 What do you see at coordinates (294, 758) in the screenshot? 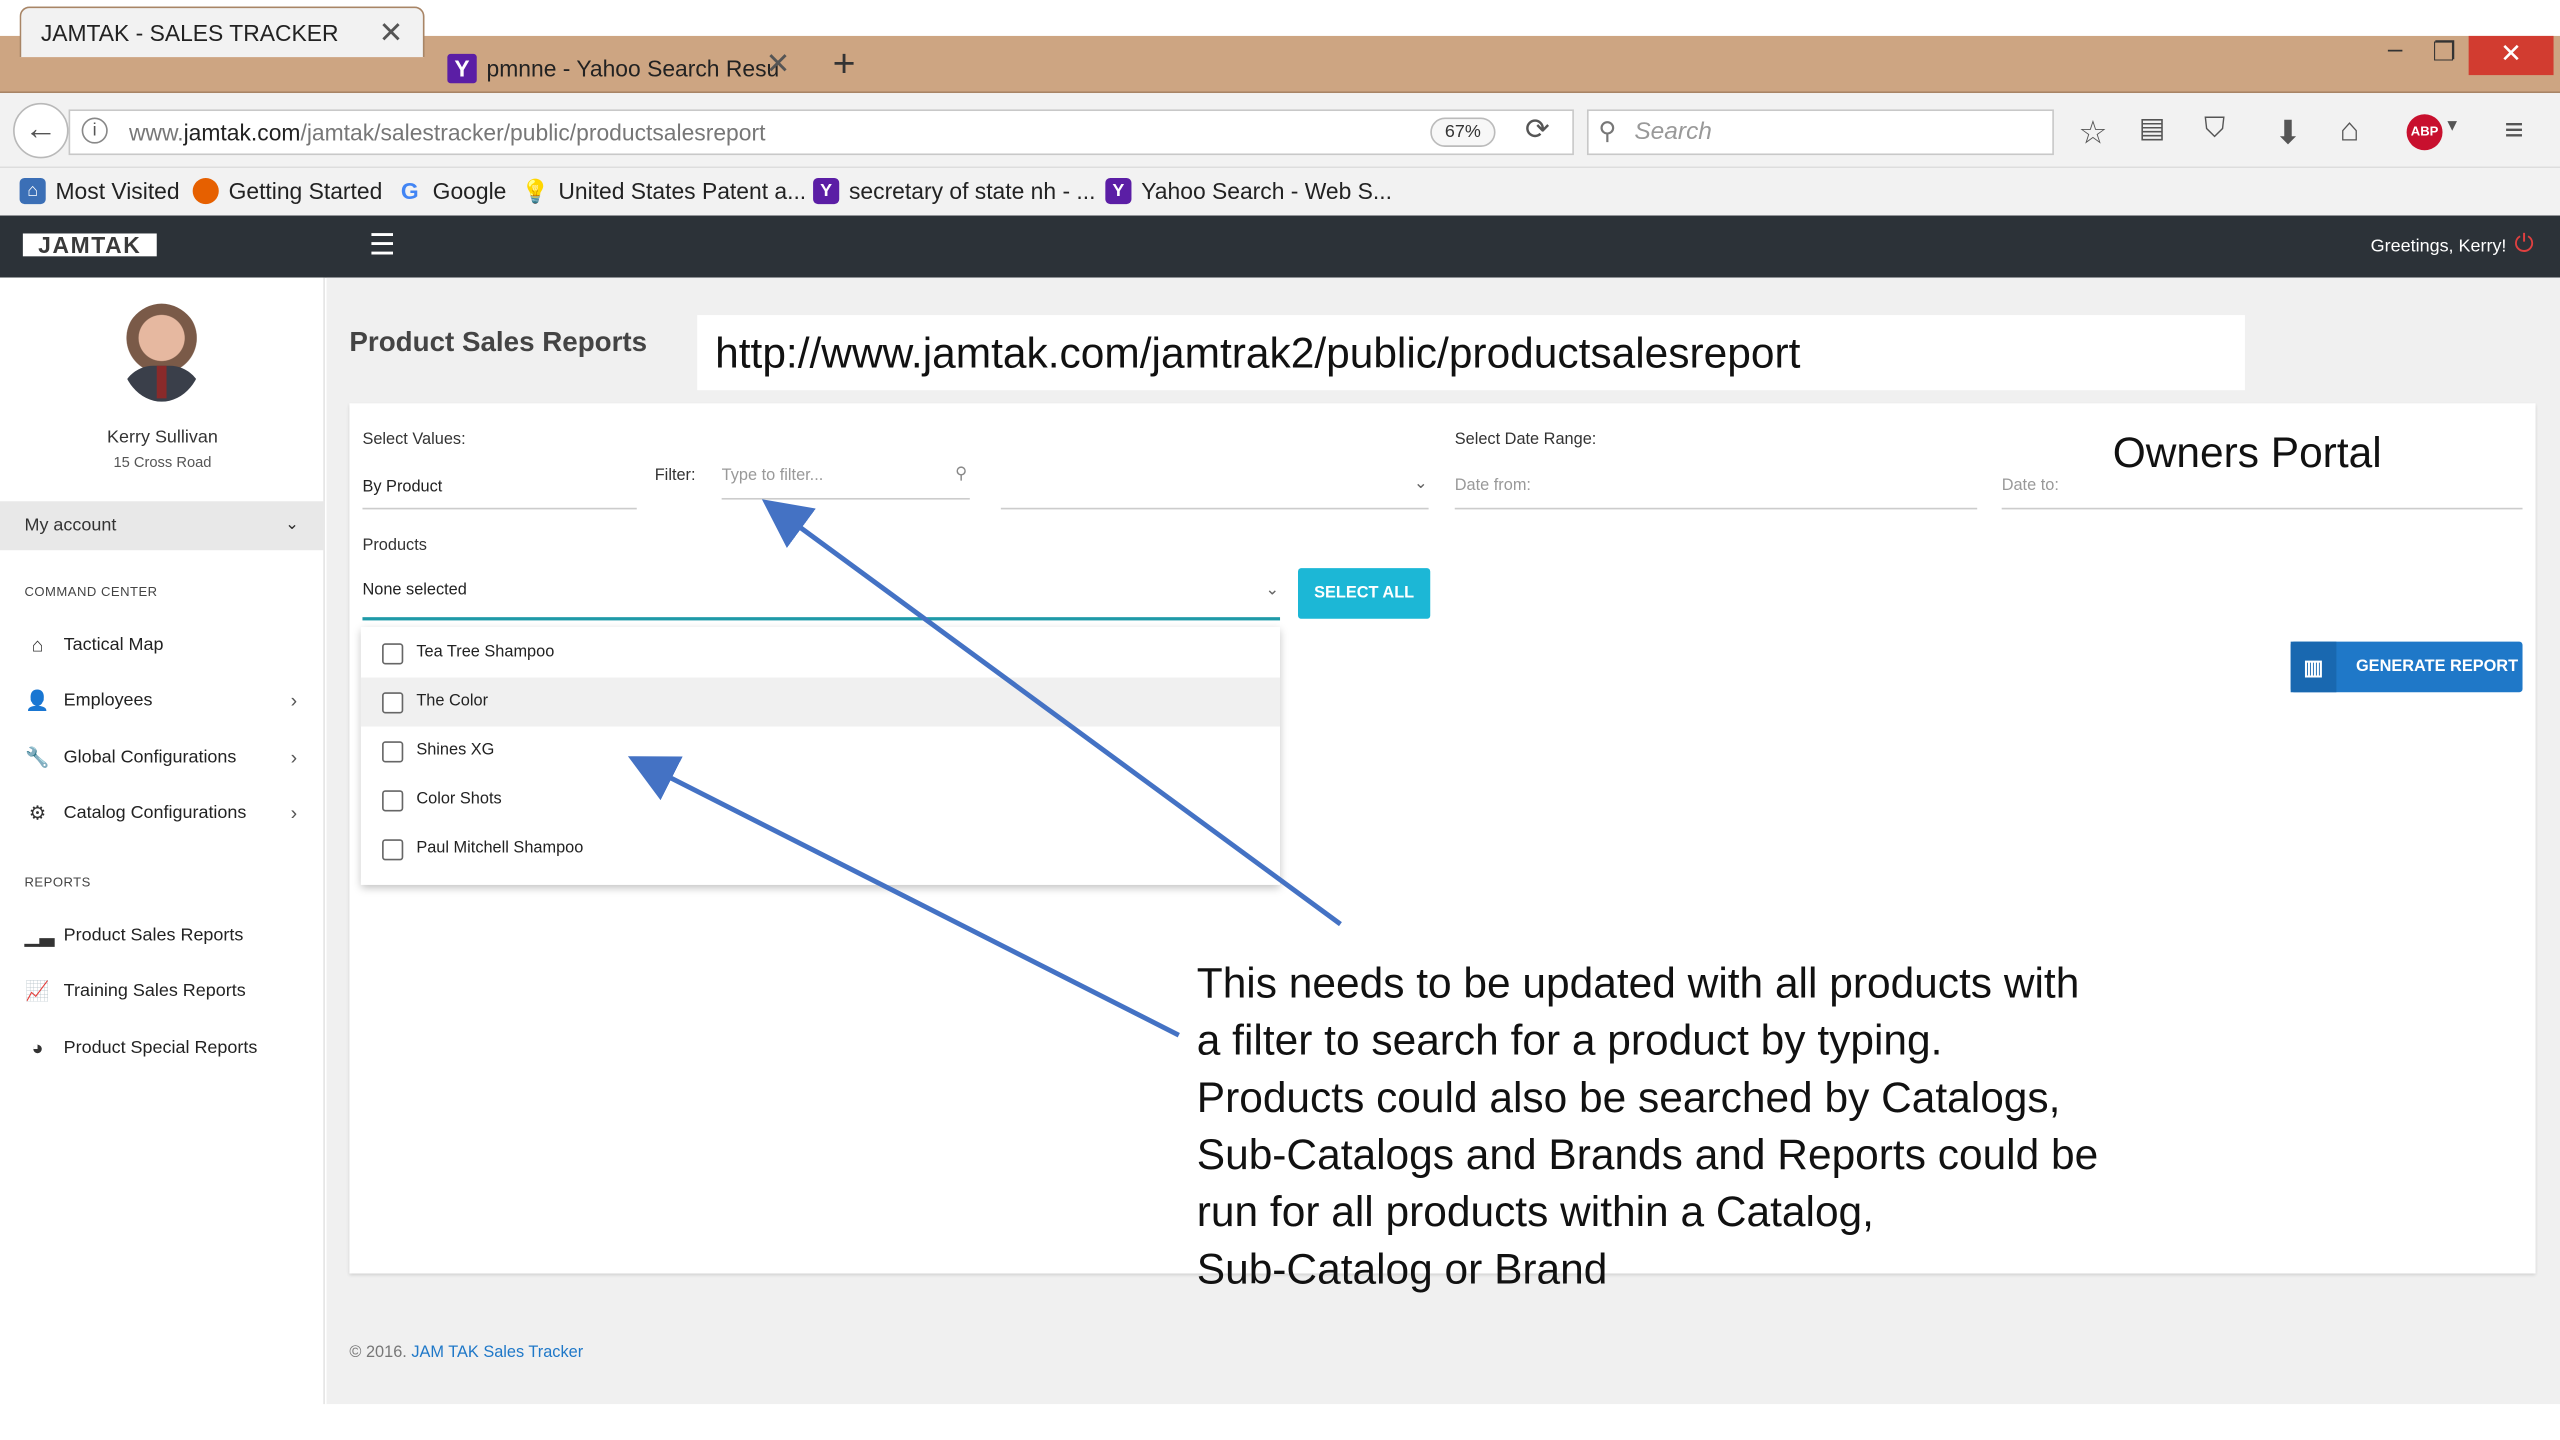
I see `chevron-right-icon: ›` at bounding box center [294, 758].